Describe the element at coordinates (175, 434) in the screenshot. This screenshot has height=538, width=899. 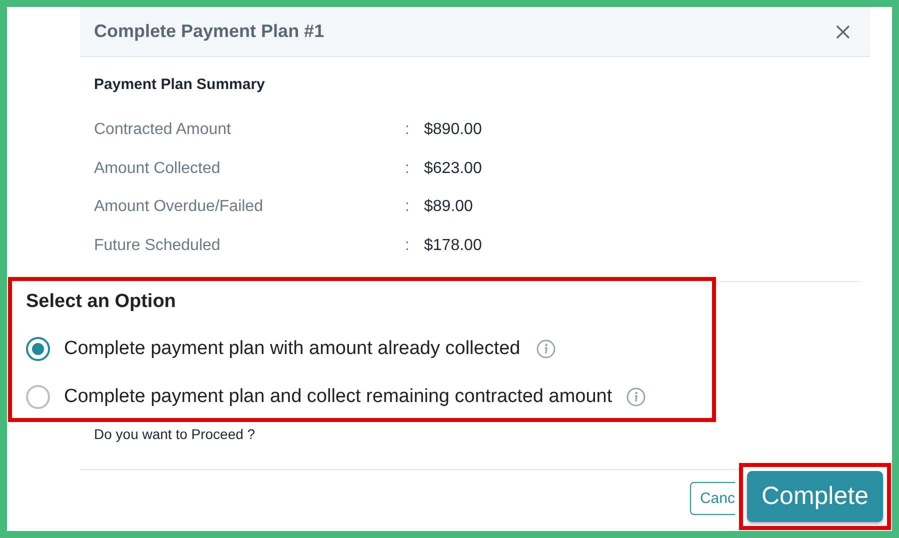
I see `confirm-question: Do you want to Proceed ?` at that location.